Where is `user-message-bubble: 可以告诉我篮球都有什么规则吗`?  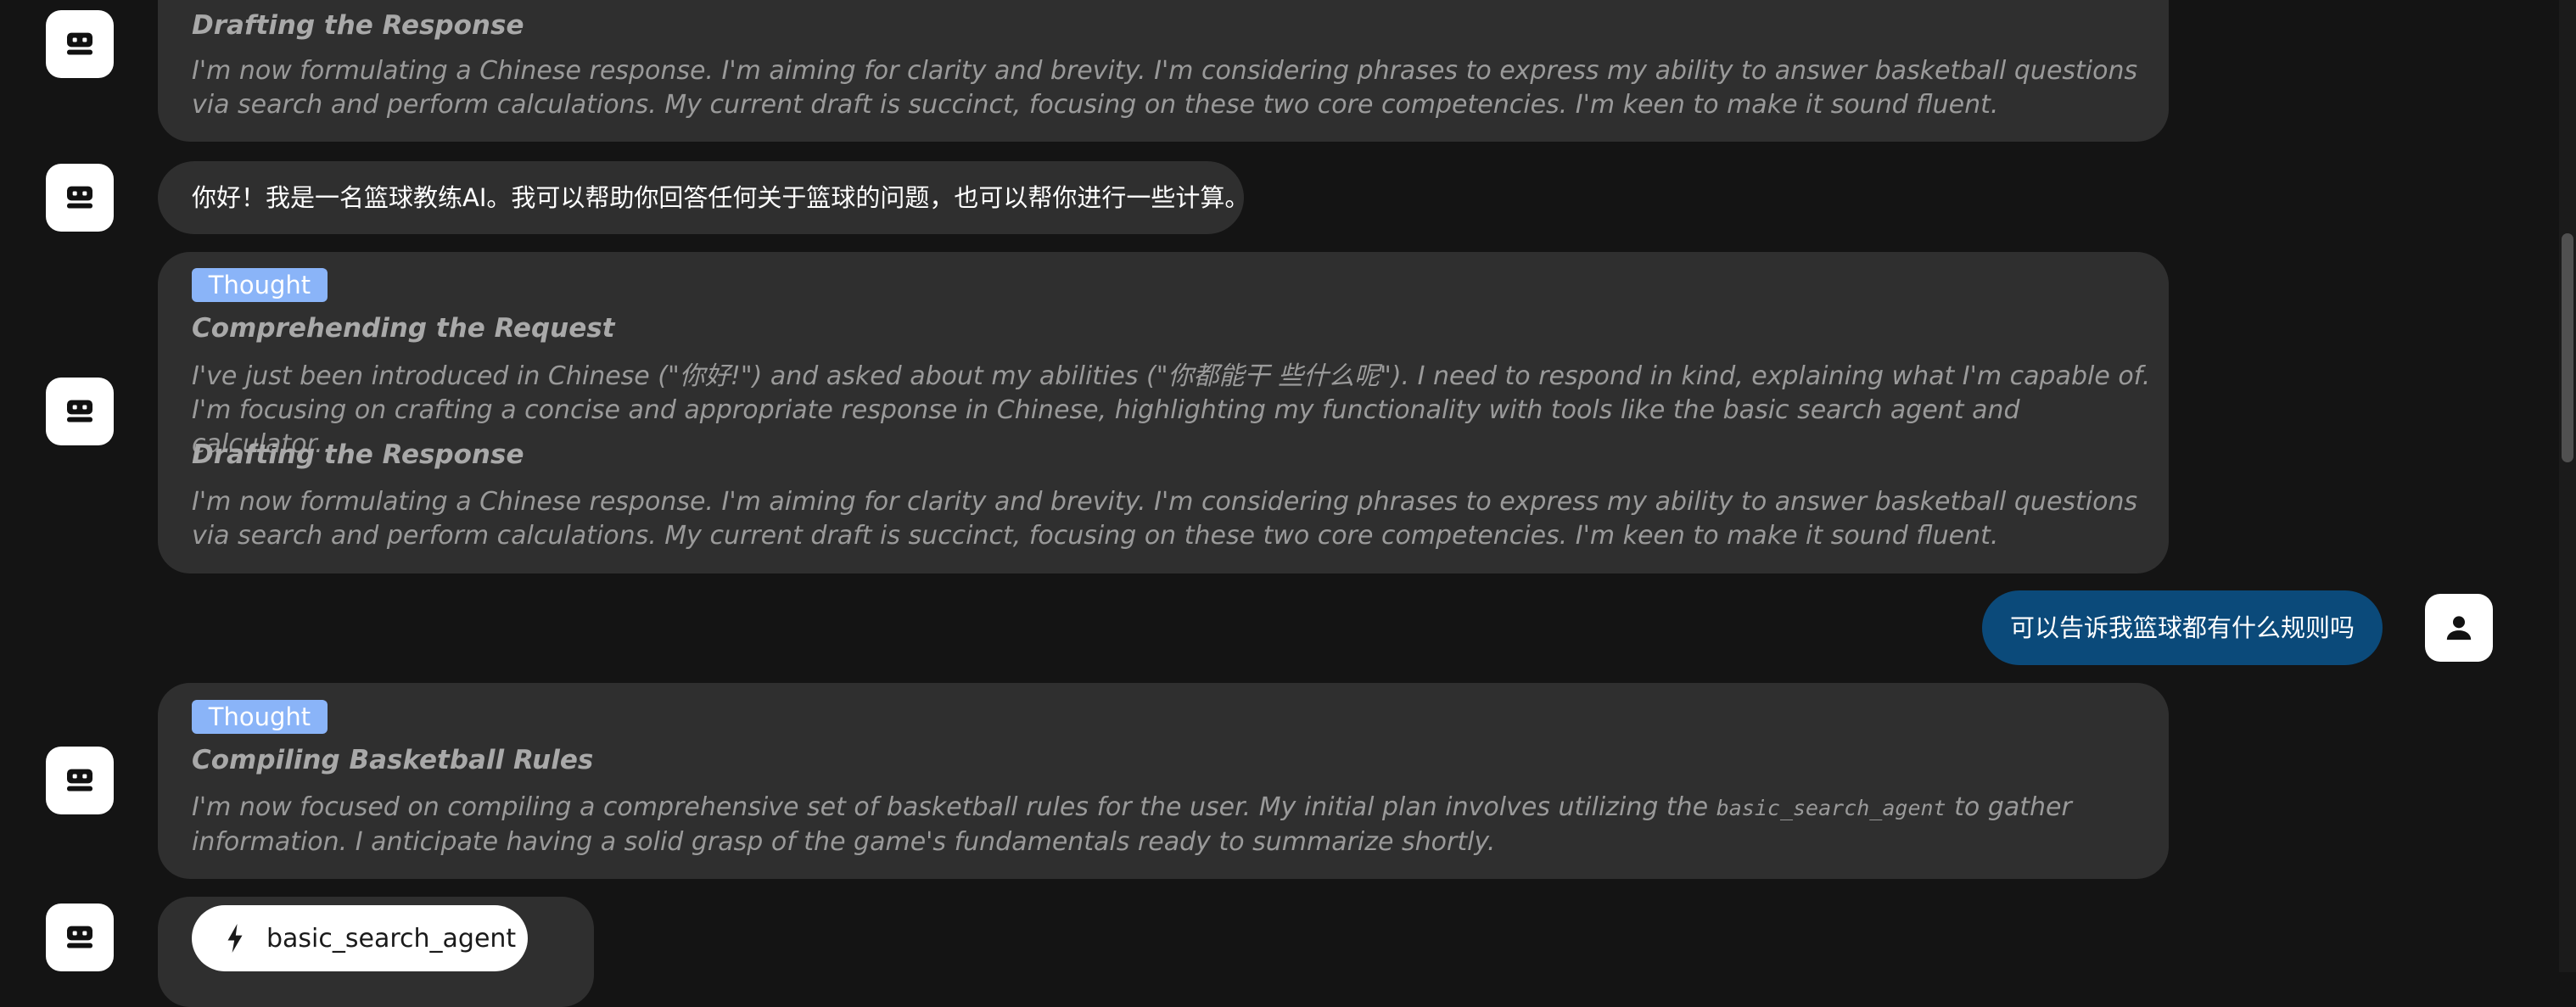 user-message-bubble: 可以告诉我篮球都有什么规则吗 is located at coordinates (2183, 627).